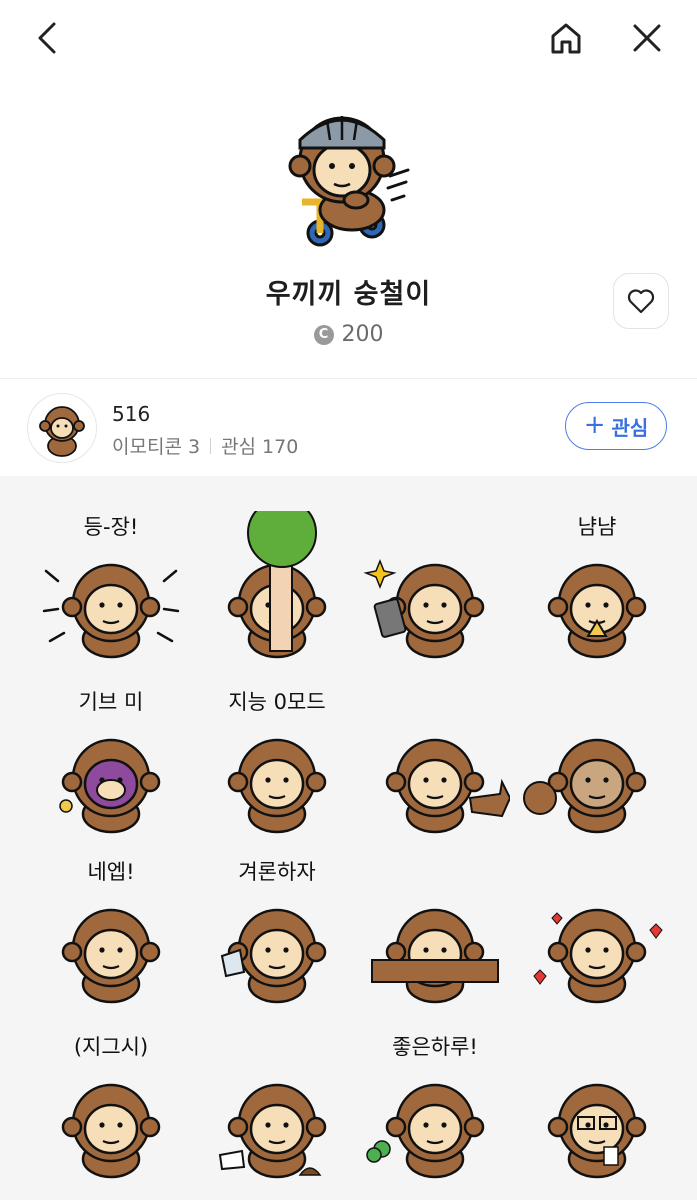  What do you see at coordinates (111, 936) in the screenshot?
I see `emoticon-tile: 네엡!` at bounding box center [111, 936].